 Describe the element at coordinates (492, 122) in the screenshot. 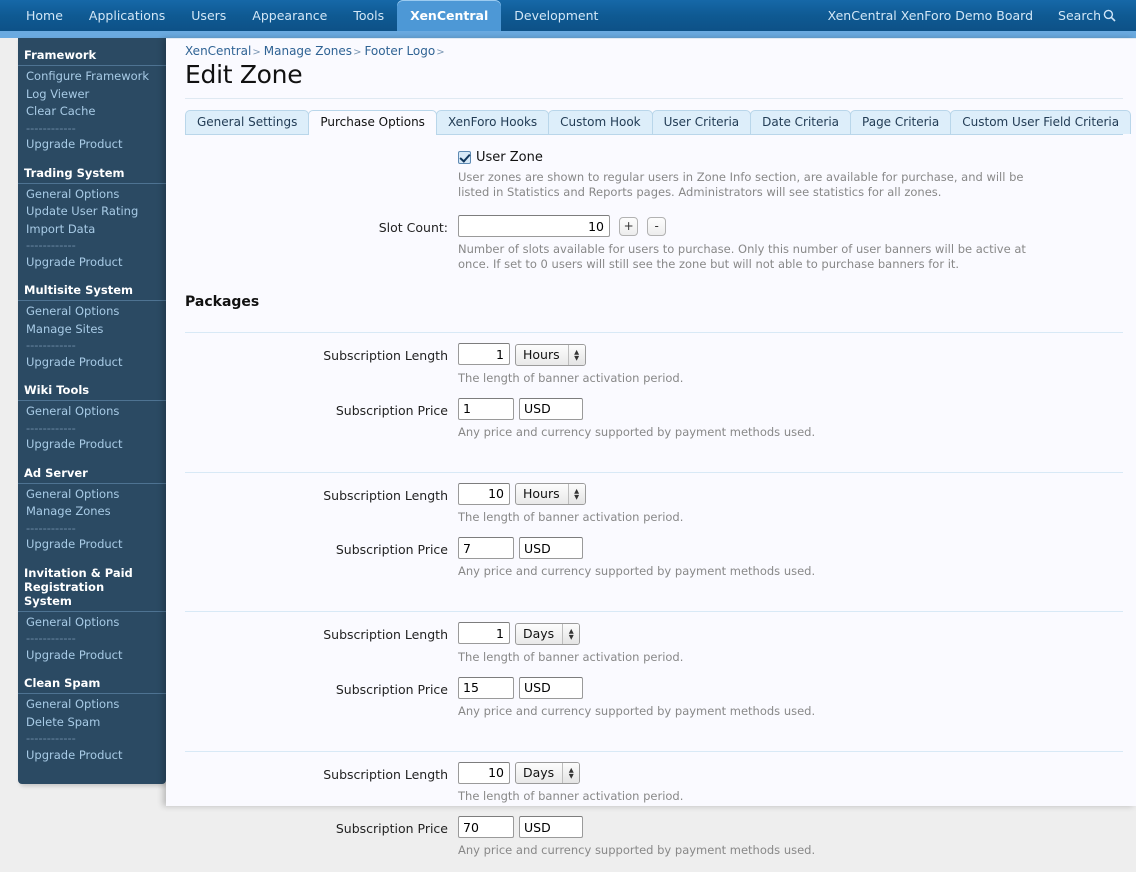

I see `tab-xenforo-hooks: XenForo Hooks` at that location.